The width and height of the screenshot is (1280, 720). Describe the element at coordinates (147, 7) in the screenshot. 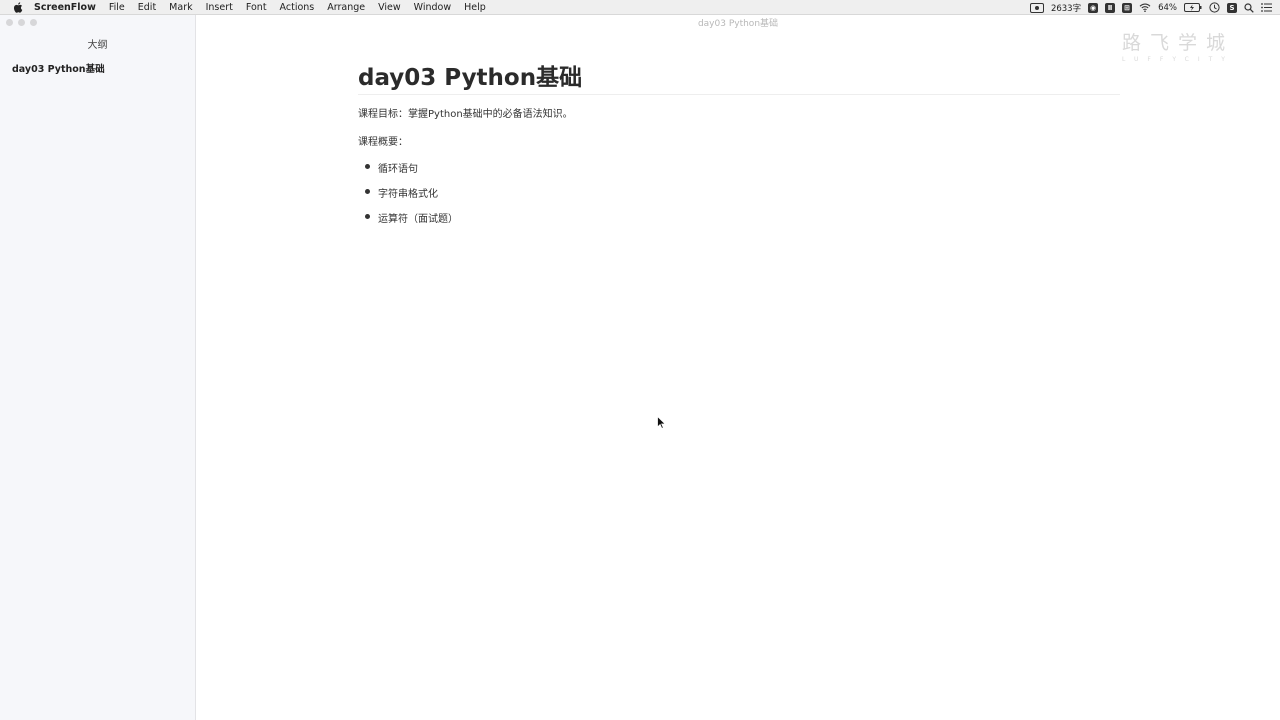

I see `menu-edit: Edit` at that location.